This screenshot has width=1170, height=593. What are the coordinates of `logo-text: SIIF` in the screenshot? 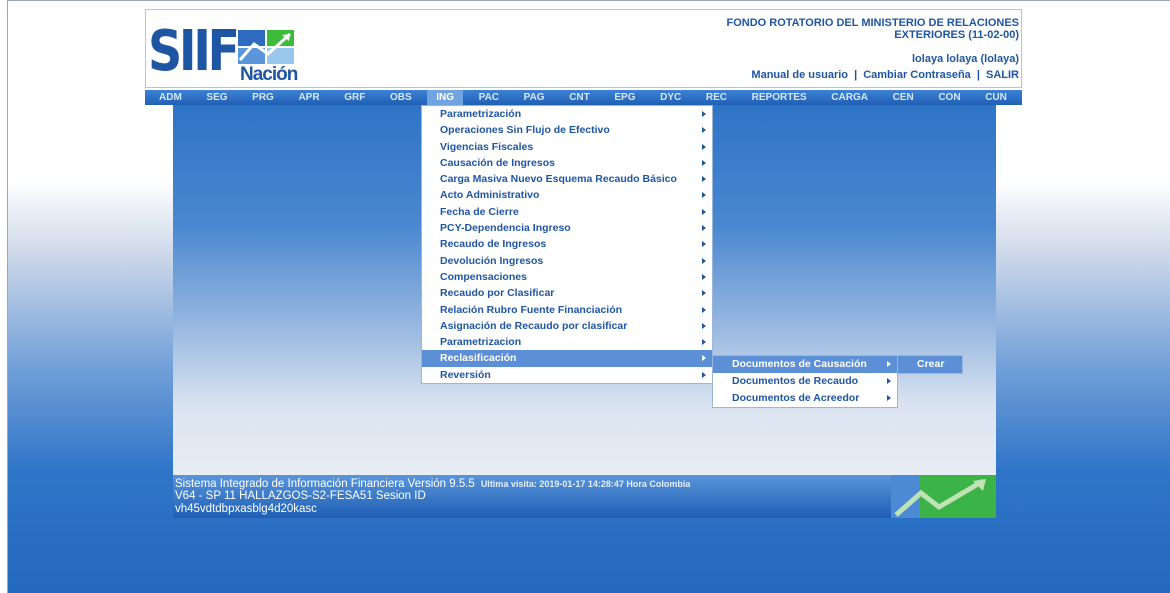 It's located at (194, 51).